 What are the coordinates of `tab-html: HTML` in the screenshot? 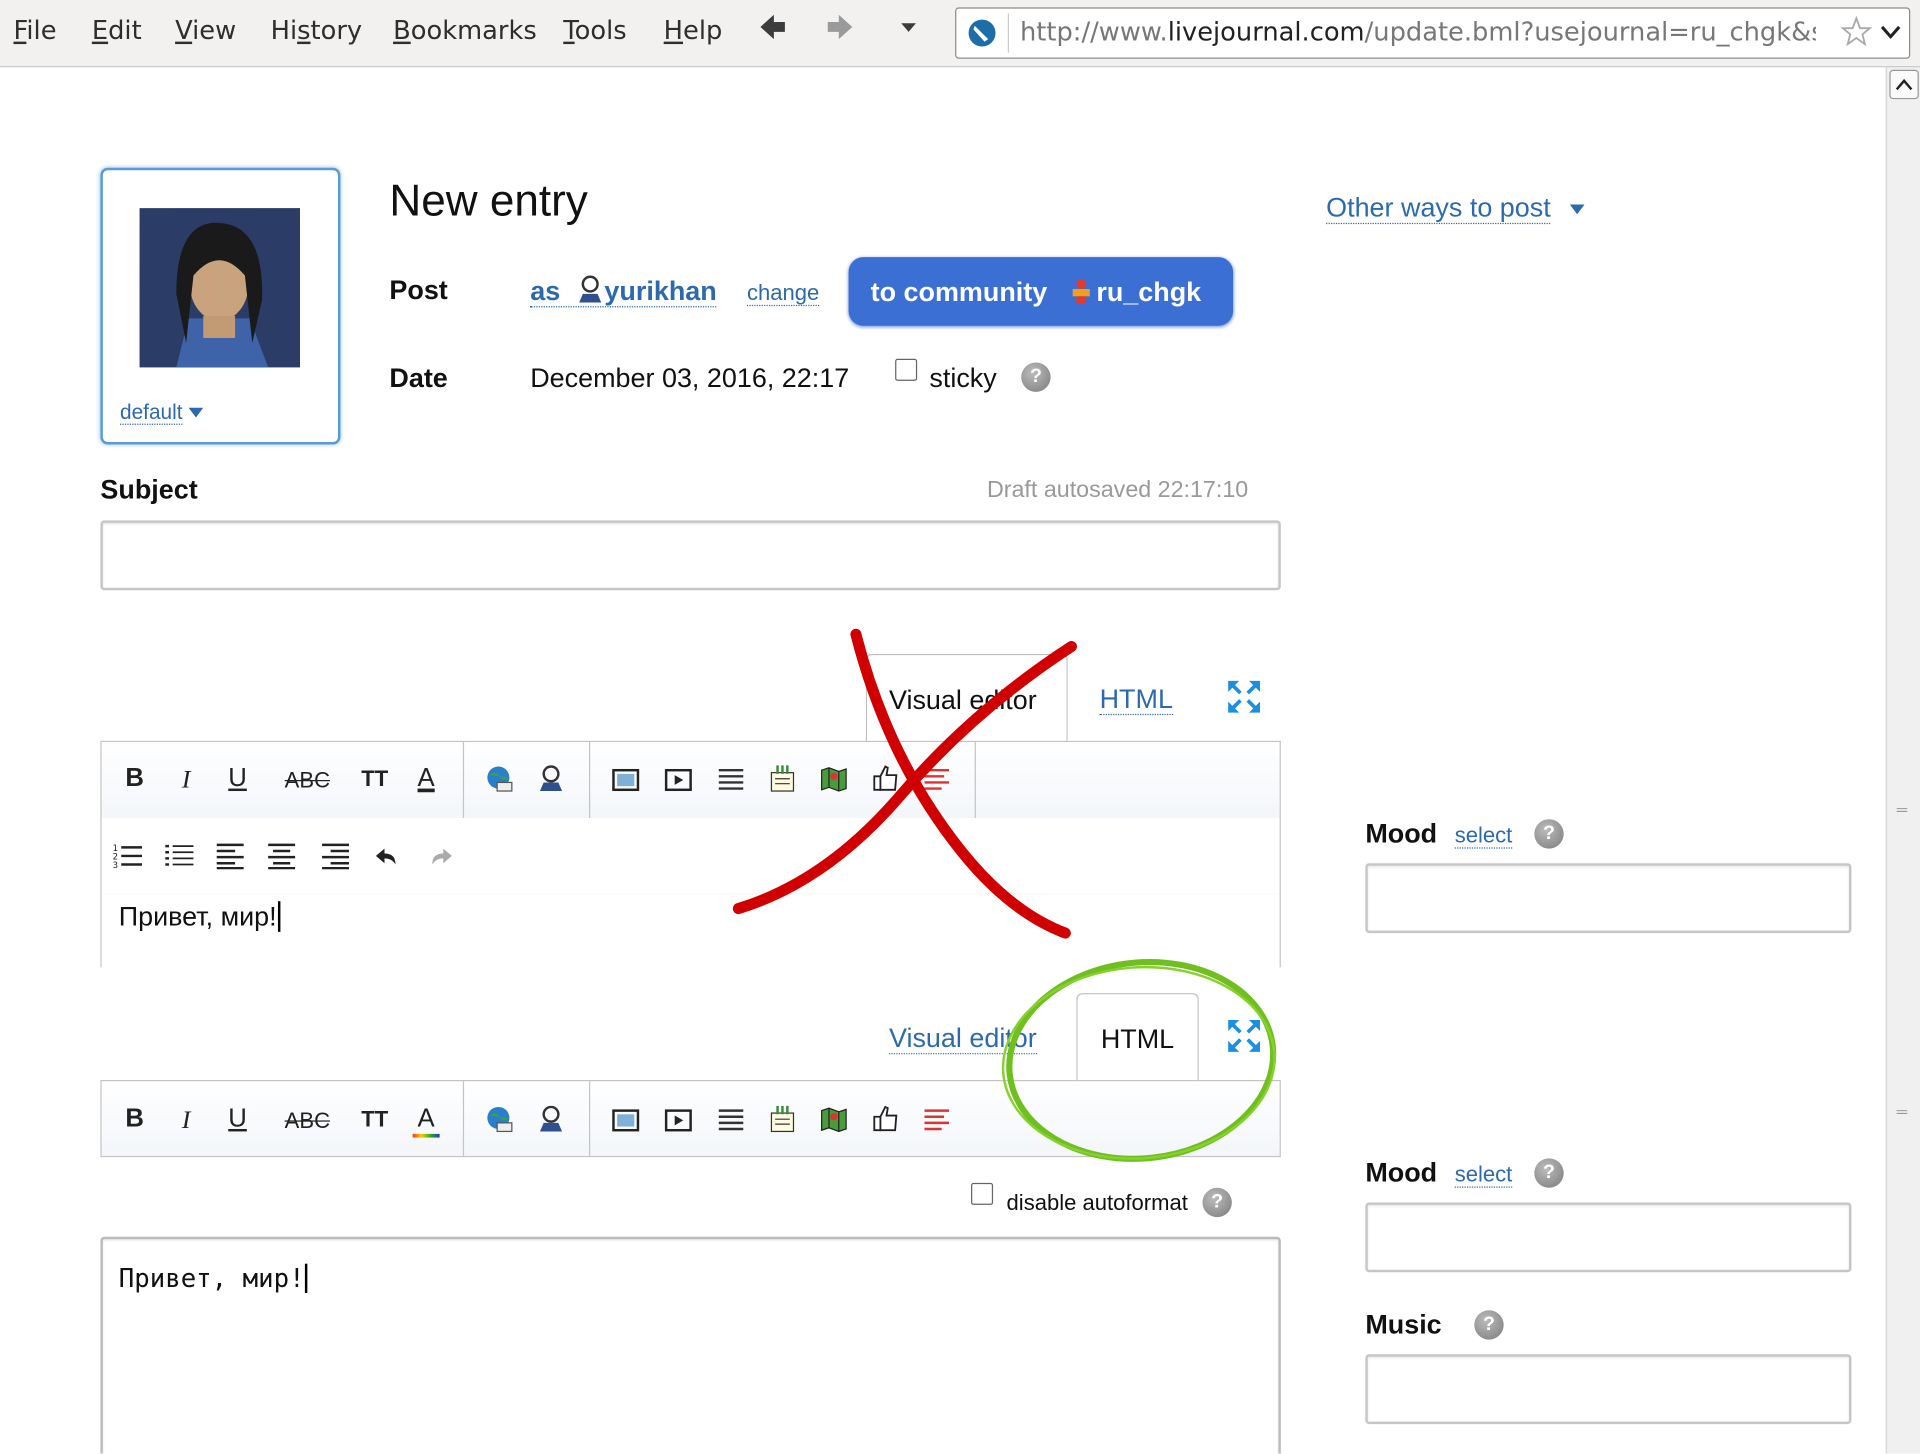 It's located at (1136, 699).